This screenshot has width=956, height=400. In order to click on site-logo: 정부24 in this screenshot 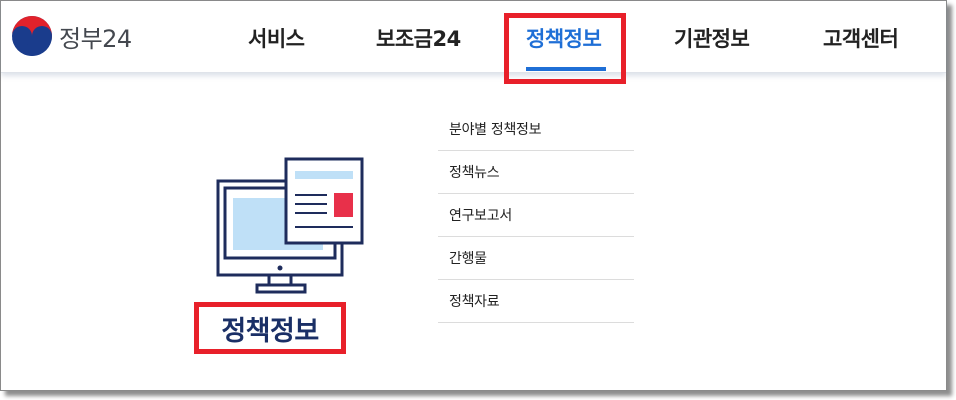, I will do `click(71, 36)`.